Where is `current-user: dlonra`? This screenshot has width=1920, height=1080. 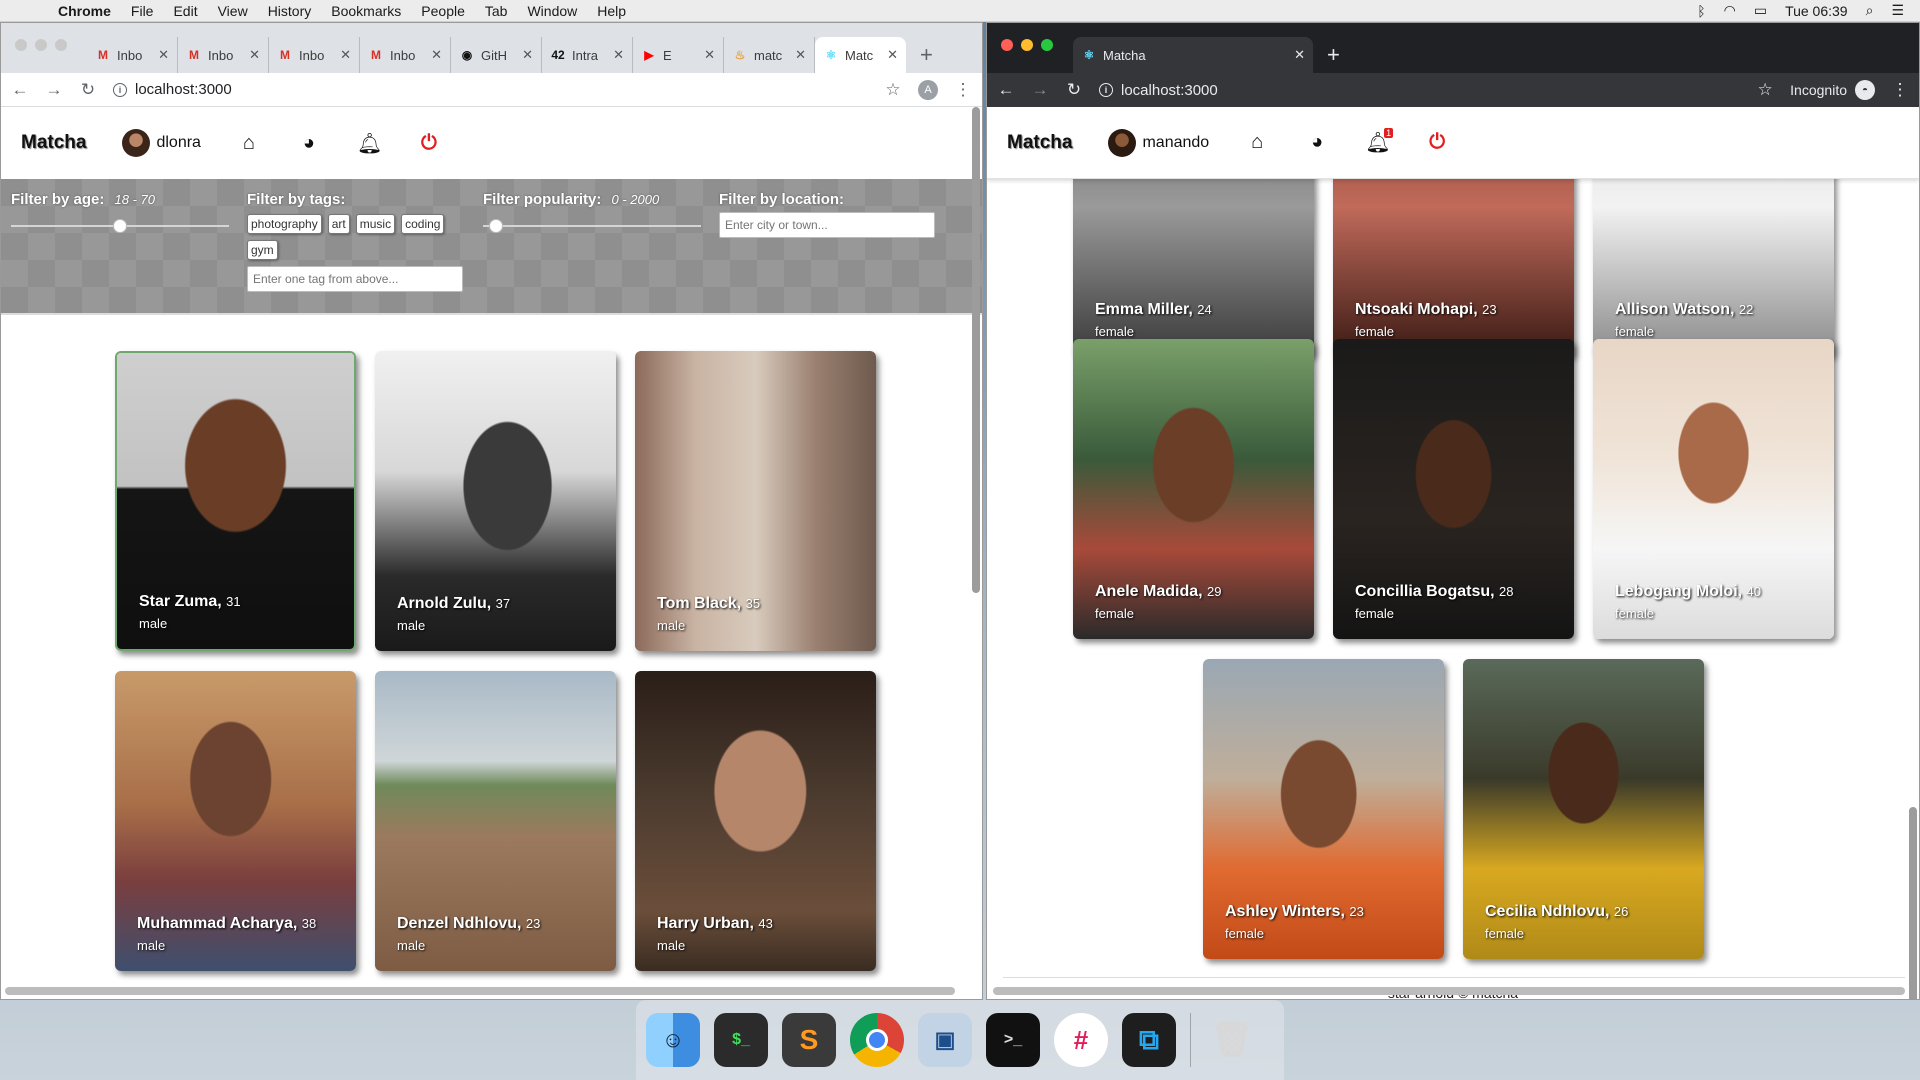 current-user: dlonra is located at coordinates (161, 143).